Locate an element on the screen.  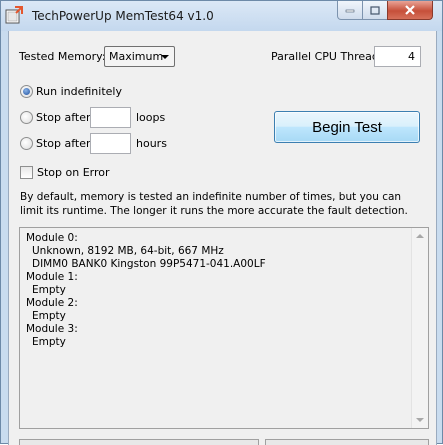
module-0-info: Unknown, 8192 MB, 64-bit, 667 MHz is located at coordinates (128, 251).